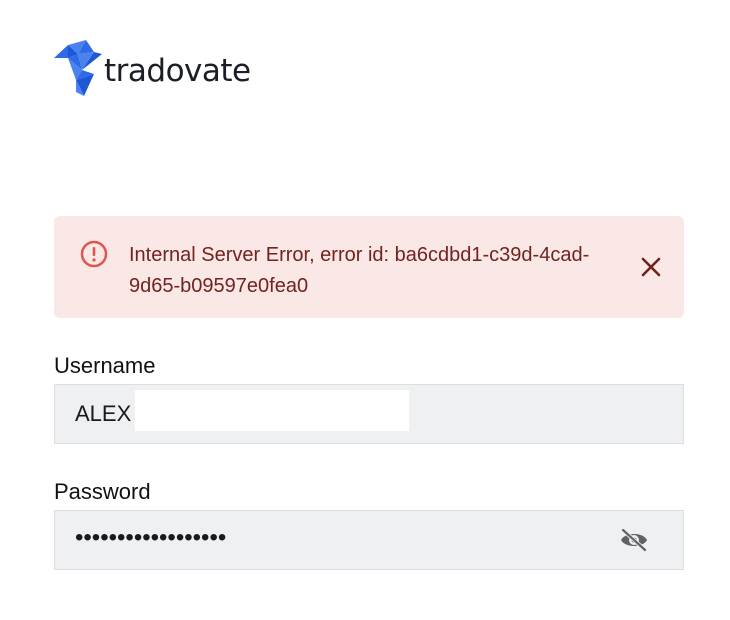  What do you see at coordinates (651, 267) in the screenshot?
I see `close-icon` at bounding box center [651, 267].